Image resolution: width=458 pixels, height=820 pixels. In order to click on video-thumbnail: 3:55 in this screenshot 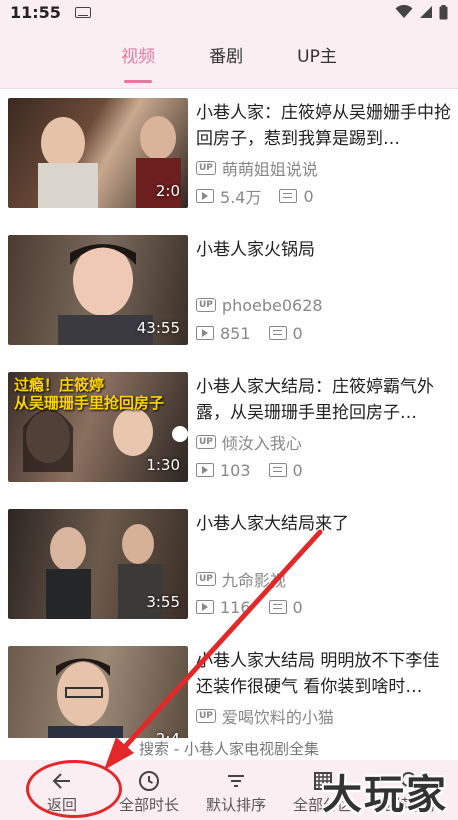, I will do `click(98, 564)`.